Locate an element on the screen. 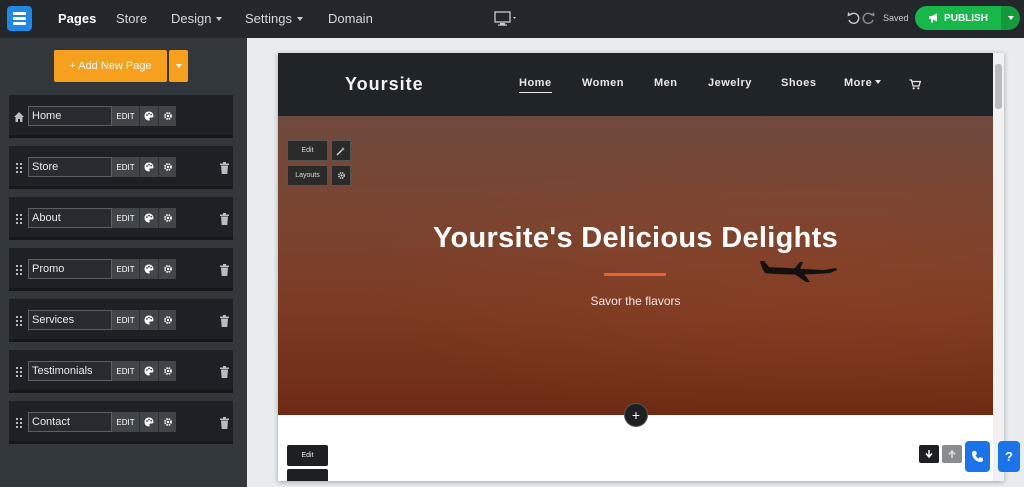 The height and width of the screenshot is (487, 1024). page-name-input: Contact is located at coordinates (70, 422).